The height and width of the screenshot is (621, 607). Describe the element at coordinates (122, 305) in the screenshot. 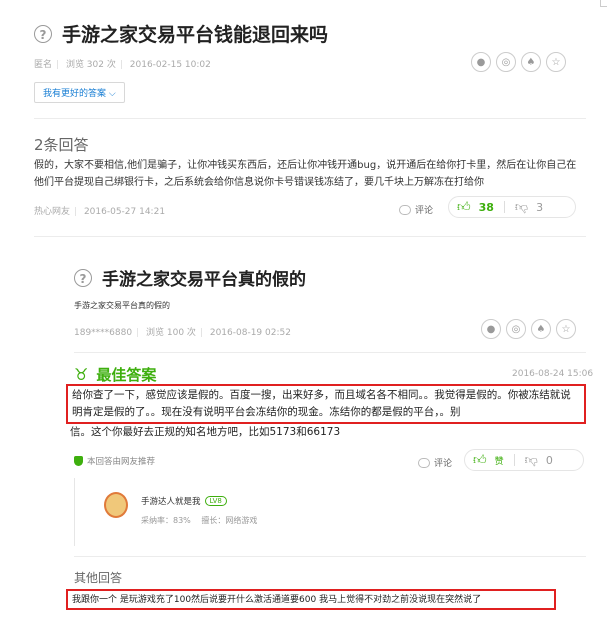

I see `question2-subtitle: 手游之家交易平台真的假的` at that location.